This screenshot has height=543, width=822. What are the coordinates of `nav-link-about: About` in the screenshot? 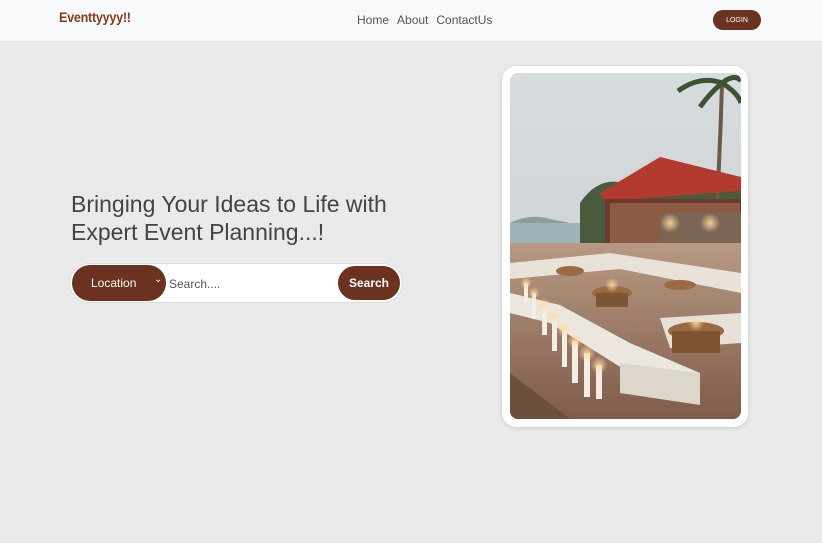 It's located at (412, 20).